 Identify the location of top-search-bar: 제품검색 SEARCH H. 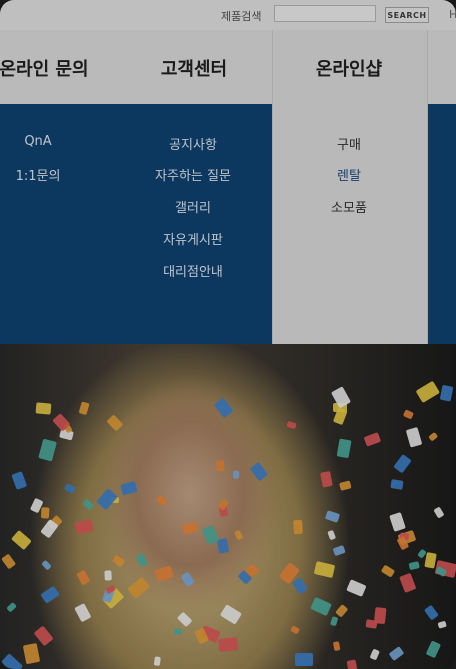
(228, 15).